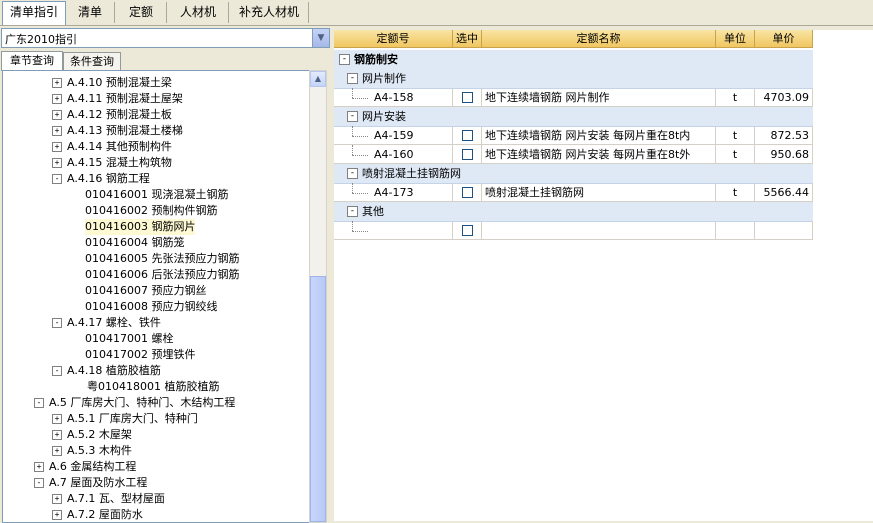 The width and height of the screenshot is (873, 523). Describe the element at coordinates (92, 61) in the screenshot. I see `tab-condition-query: 条件查询` at that location.